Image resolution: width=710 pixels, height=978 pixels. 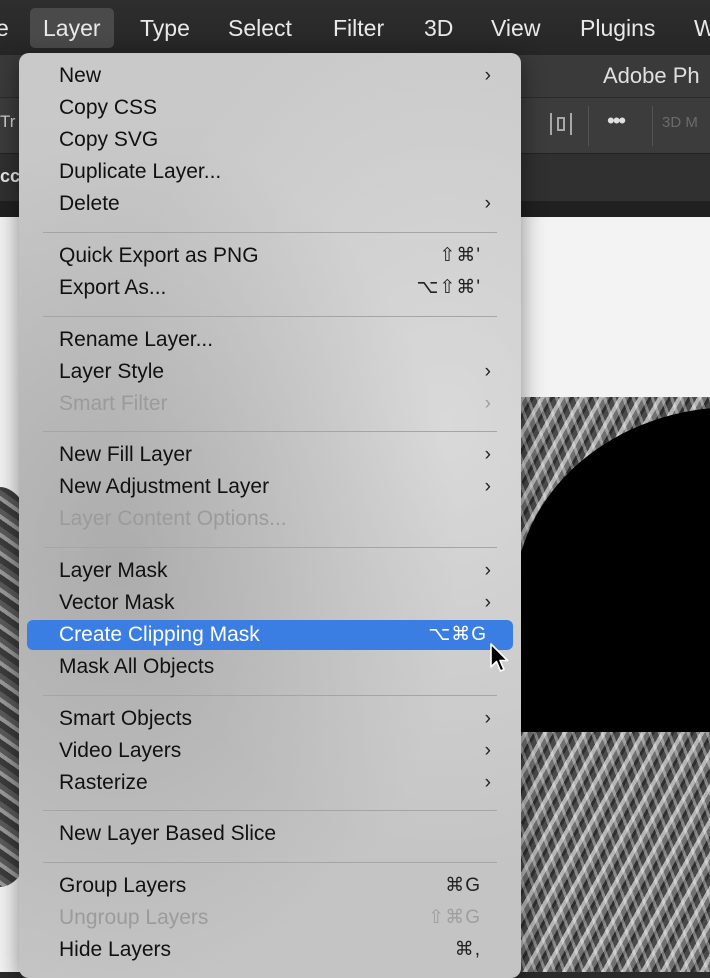 What do you see at coordinates (126, 718) in the screenshot?
I see `menu-item-label: Smart Objects` at bounding box center [126, 718].